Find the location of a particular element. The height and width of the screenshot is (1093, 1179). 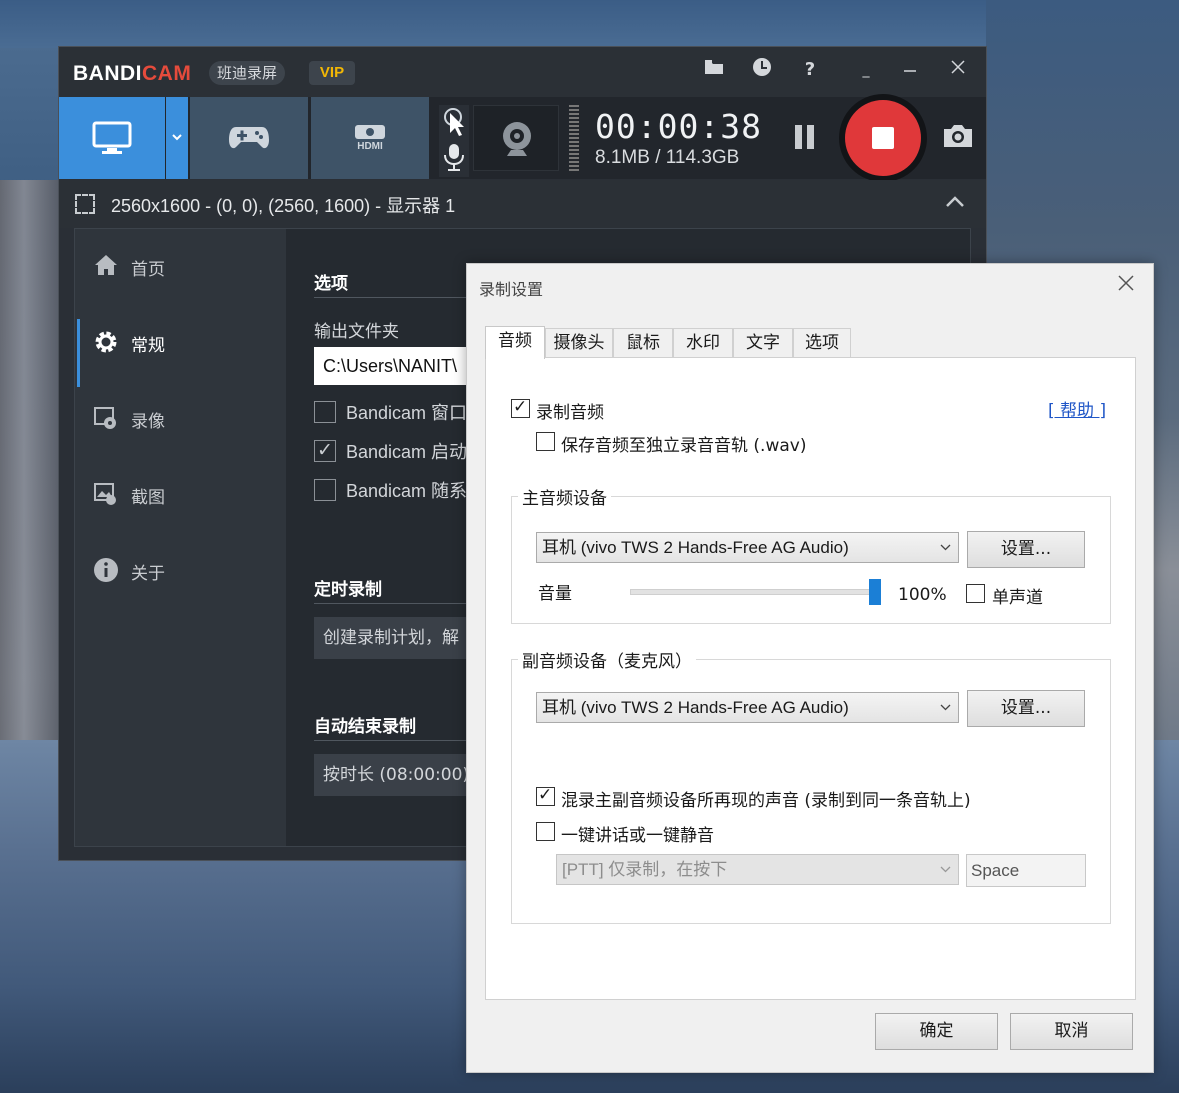

vip-badge: VIP is located at coordinates (332, 73).